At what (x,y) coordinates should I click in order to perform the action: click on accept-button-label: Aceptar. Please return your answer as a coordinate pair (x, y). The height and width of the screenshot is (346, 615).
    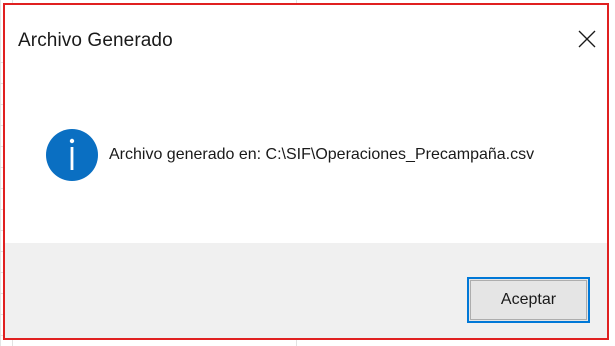
    Looking at the image, I should click on (528, 299).